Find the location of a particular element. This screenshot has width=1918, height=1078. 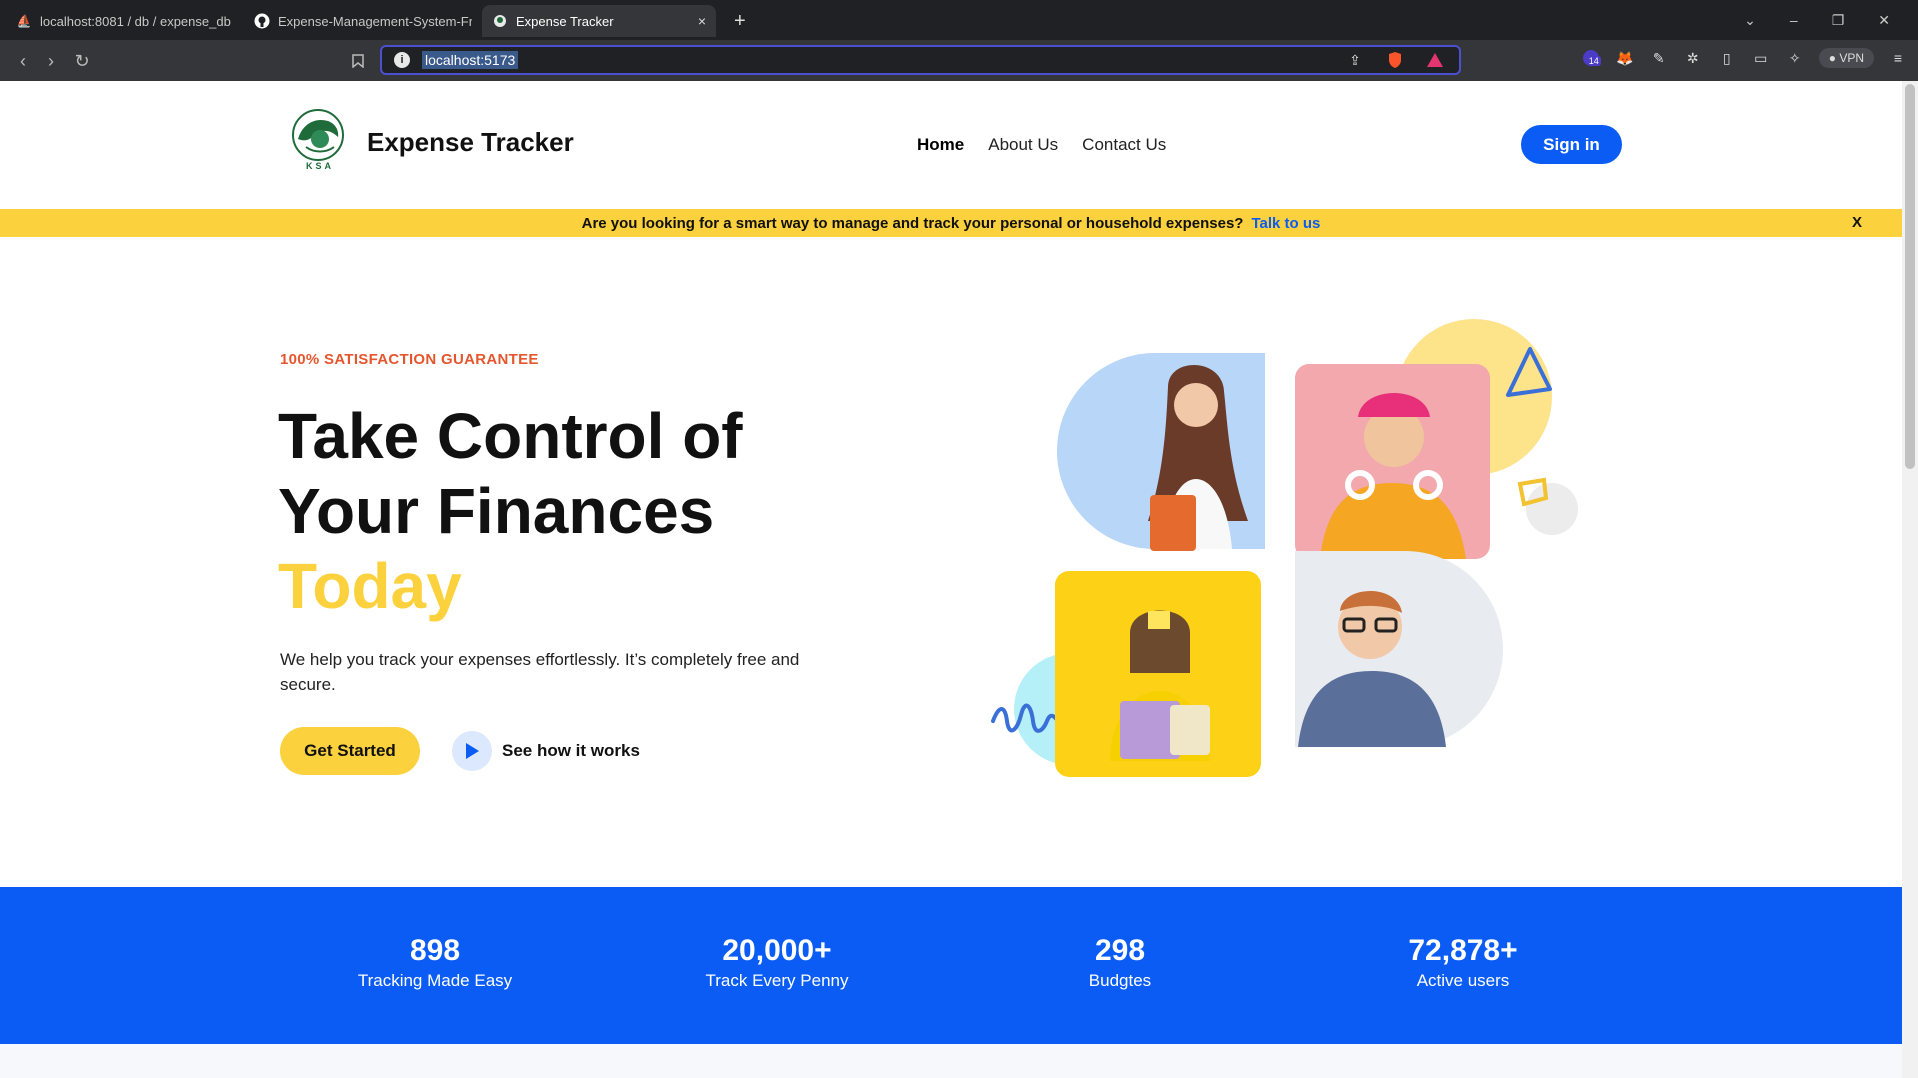

hero-eyebrow: 100% SATISFACTION GUARANTEE is located at coordinates (409, 359).